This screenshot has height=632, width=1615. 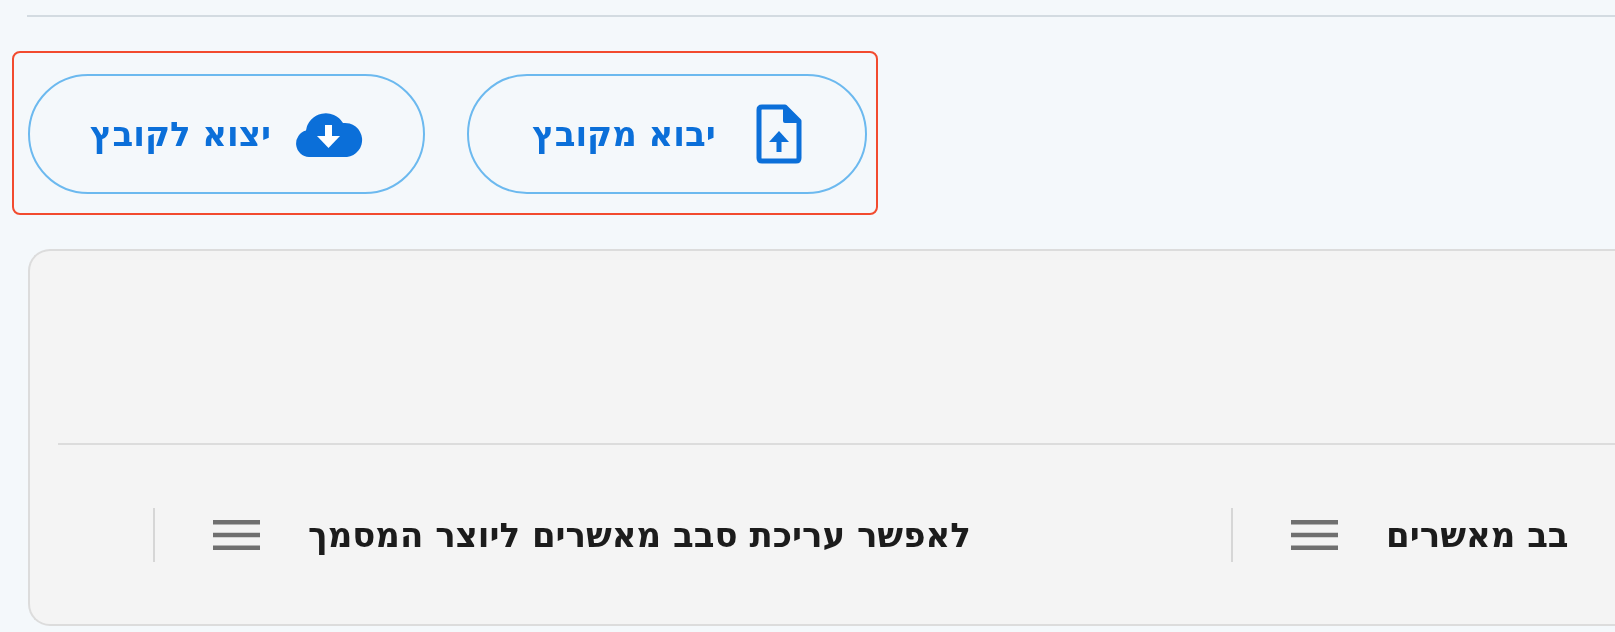 What do you see at coordinates (328, 134) in the screenshot?
I see `cloud-download-icon` at bounding box center [328, 134].